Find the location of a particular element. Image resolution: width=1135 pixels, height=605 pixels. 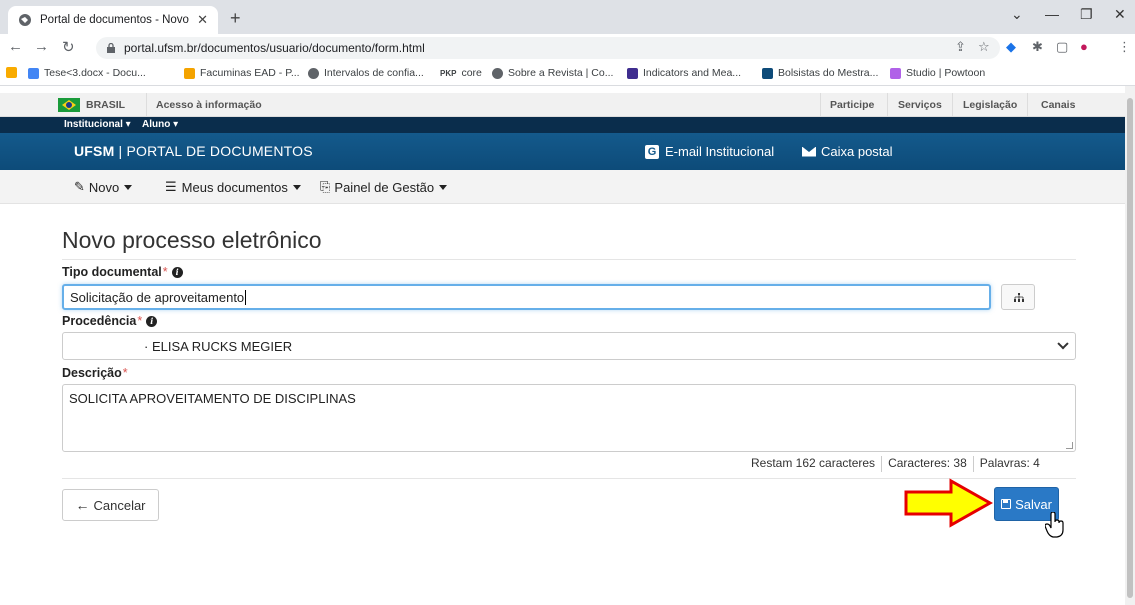

sitemap-icon is located at coordinates (1019, 297).